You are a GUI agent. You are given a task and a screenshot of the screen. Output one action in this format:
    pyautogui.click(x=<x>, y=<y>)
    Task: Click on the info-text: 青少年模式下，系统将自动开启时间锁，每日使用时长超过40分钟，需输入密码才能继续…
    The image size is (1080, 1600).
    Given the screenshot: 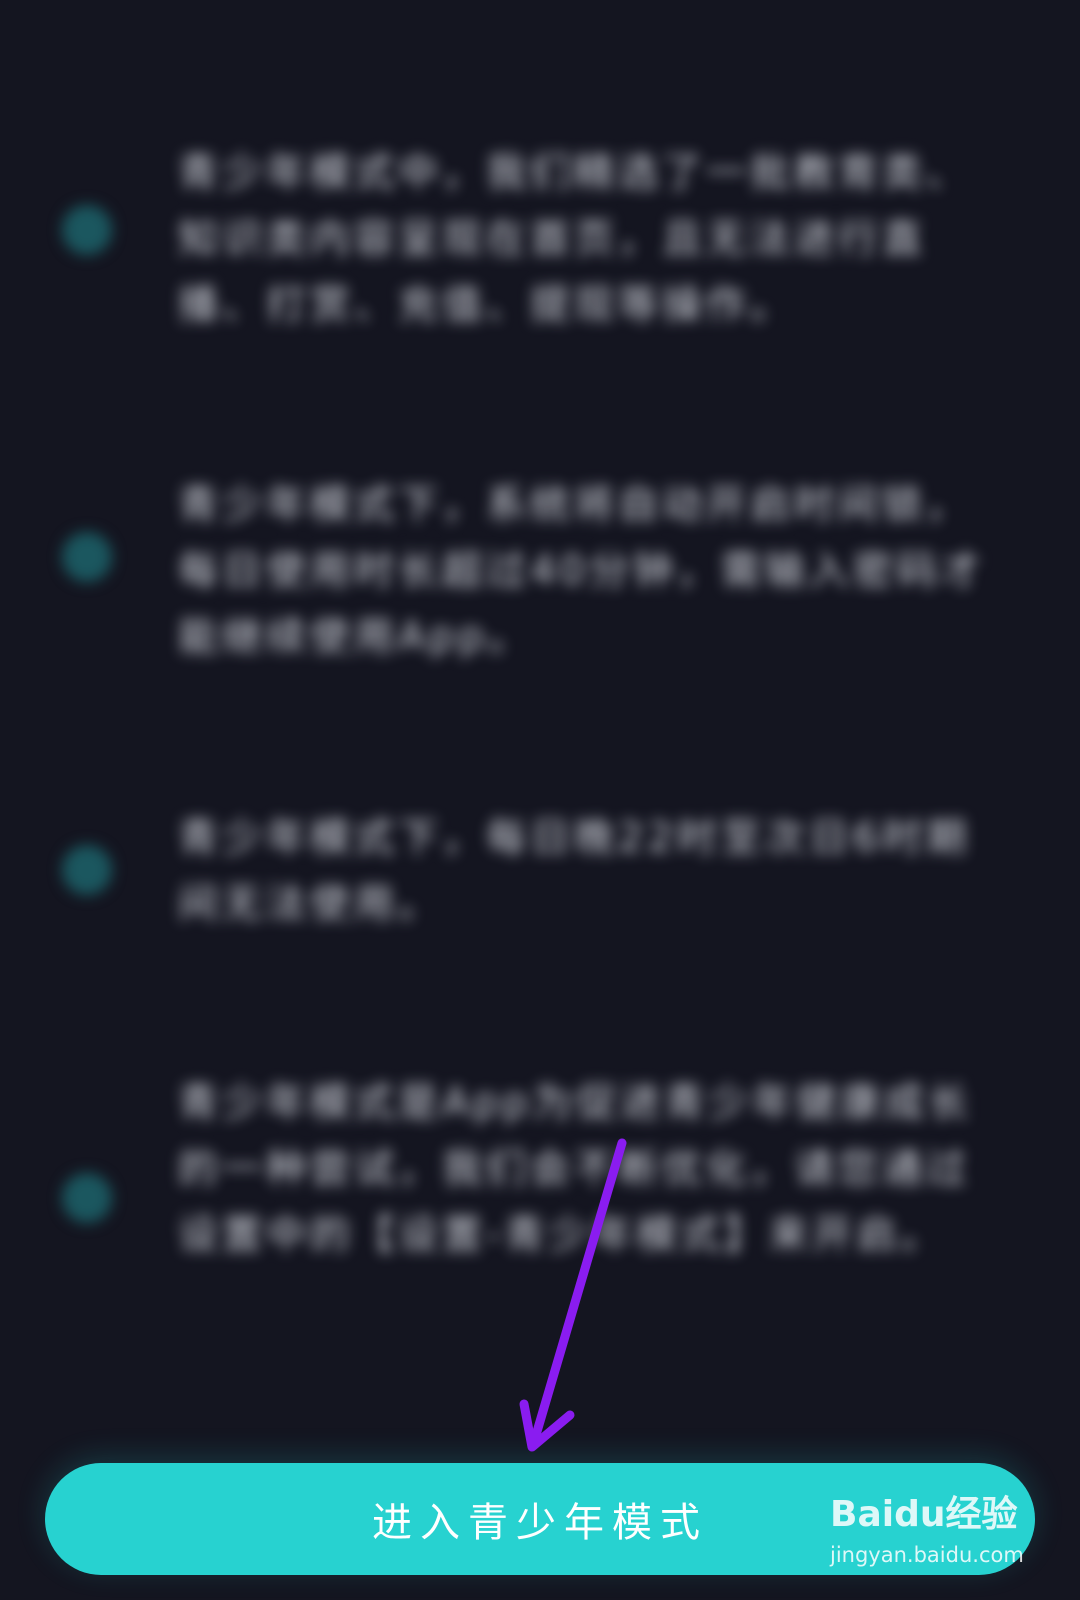 What is the action you would take?
    pyautogui.click(x=581, y=571)
    